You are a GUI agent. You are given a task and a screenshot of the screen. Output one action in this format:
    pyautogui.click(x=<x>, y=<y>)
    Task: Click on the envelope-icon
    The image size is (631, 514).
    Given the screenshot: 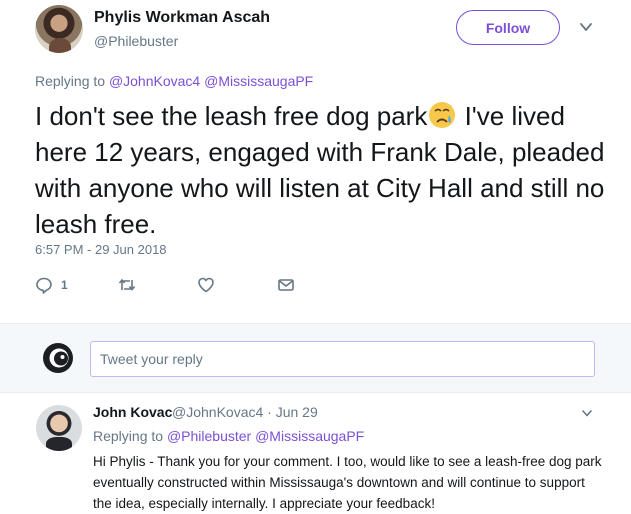 What is the action you would take?
    pyautogui.click(x=286, y=285)
    